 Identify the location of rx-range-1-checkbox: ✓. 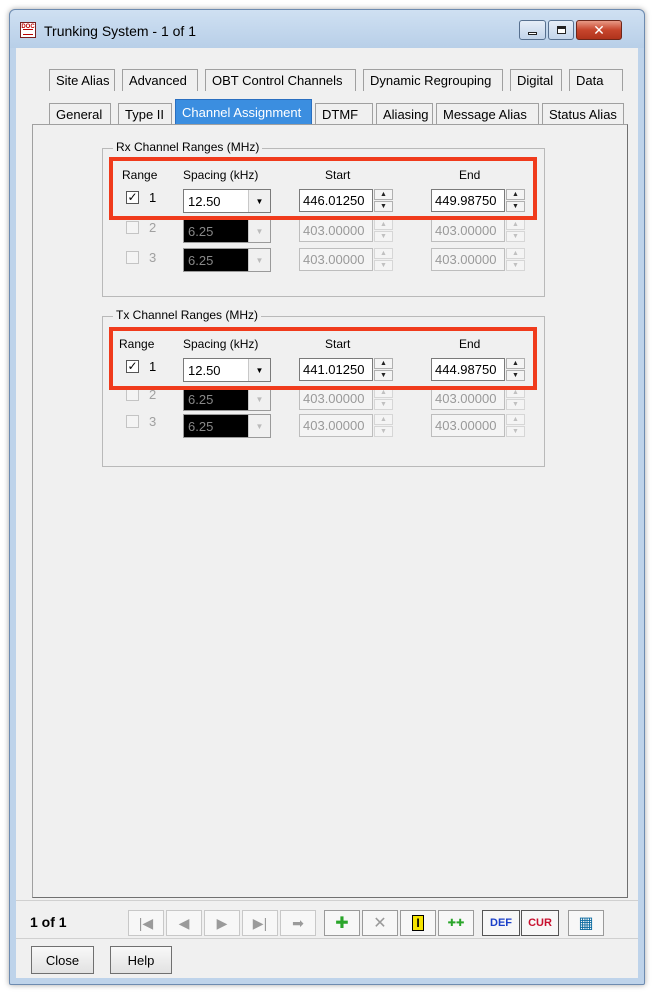
(132, 197).